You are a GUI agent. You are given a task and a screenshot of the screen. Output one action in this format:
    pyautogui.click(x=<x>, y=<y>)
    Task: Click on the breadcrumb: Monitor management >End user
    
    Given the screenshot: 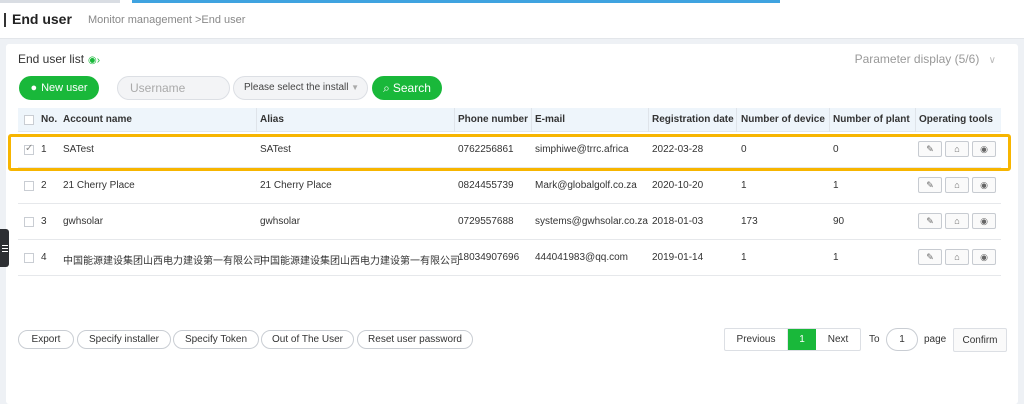 What is the action you would take?
    pyautogui.click(x=167, y=20)
    